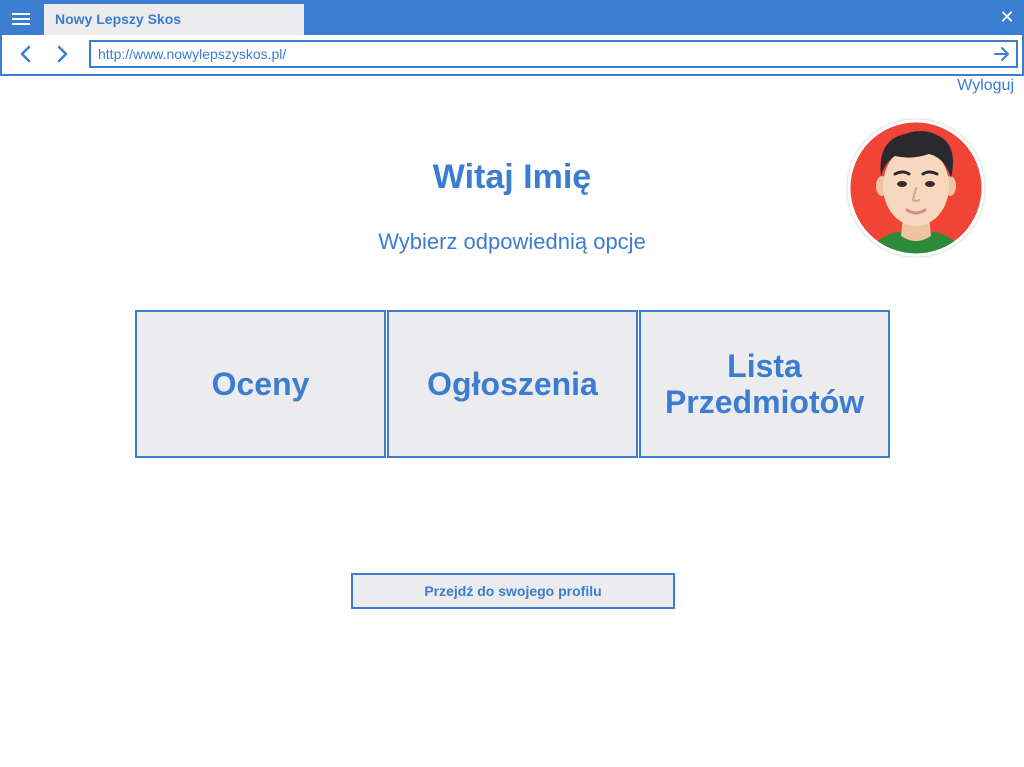 The width and height of the screenshot is (1024, 767). Describe the element at coordinates (553, 54) in the screenshot. I see `address-bar: http://www.nowylepszyskos.pl/` at that location.